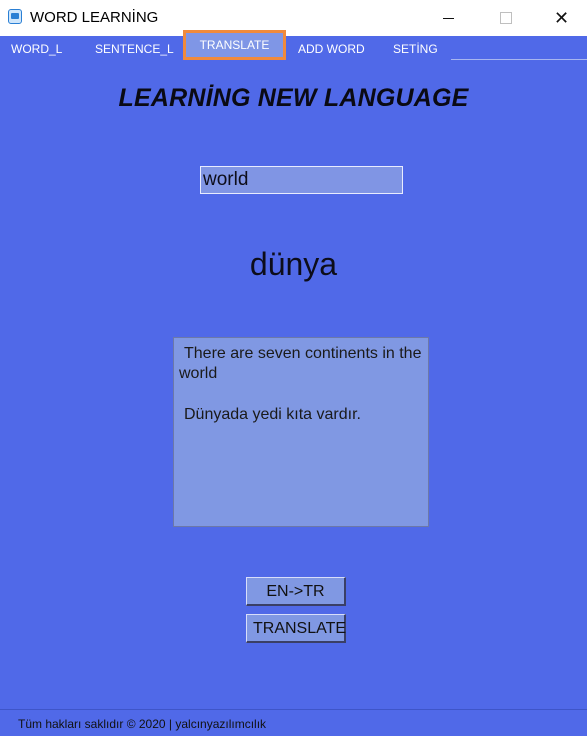  What do you see at coordinates (15, 16) in the screenshot?
I see `app-icon` at bounding box center [15, 16].